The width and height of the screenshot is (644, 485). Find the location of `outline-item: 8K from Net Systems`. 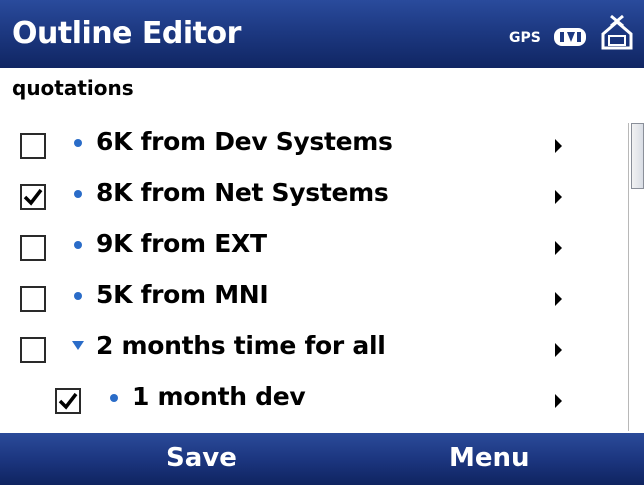

outline-item: 8K from Net Systems is located at coordinates (305, 199).